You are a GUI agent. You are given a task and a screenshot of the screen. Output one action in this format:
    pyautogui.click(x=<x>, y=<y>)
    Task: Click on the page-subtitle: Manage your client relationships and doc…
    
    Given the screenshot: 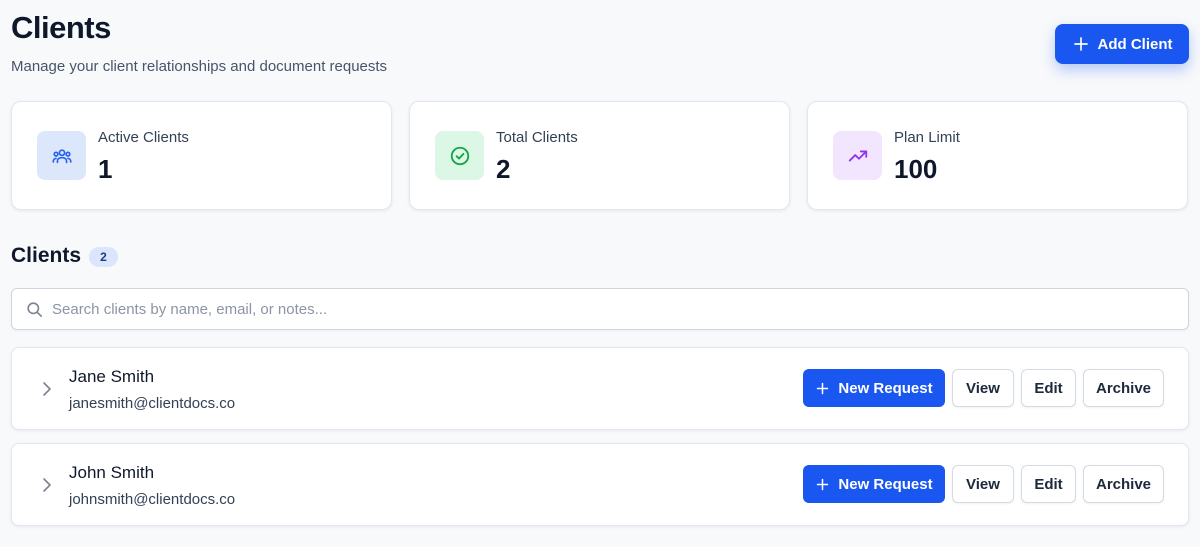 What is the action you would take?
    pyautogui.click(x=199, y=66)
    